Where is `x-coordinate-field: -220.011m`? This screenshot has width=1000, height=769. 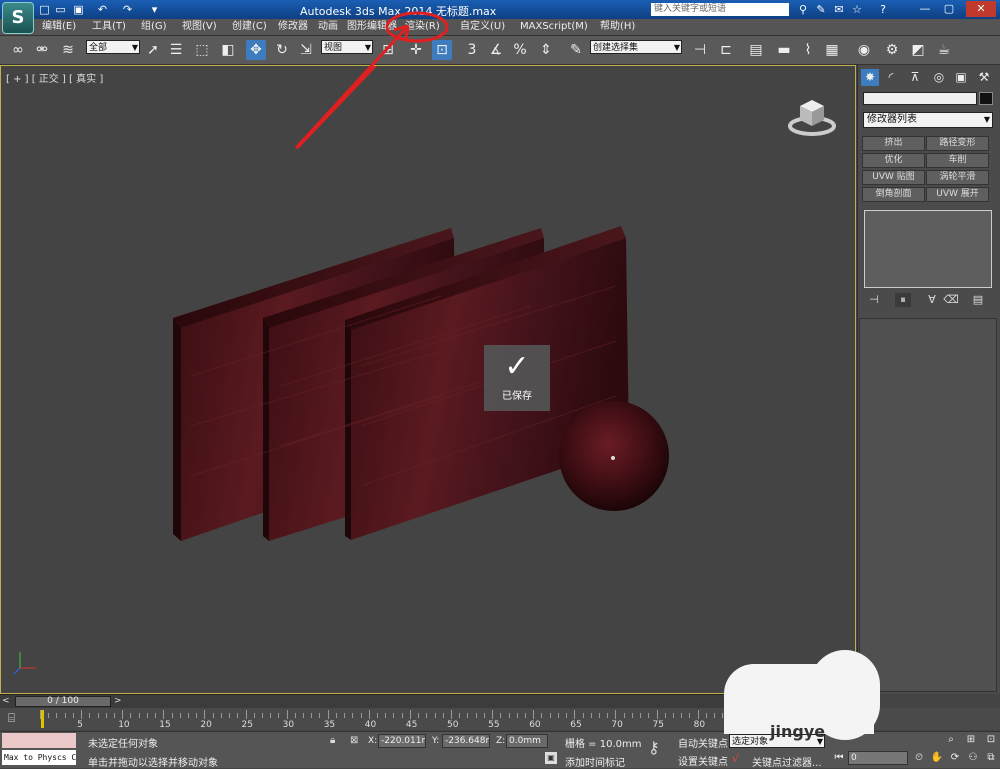
x-coordinate-field: -220.011m is located at coordinates (402, 741).